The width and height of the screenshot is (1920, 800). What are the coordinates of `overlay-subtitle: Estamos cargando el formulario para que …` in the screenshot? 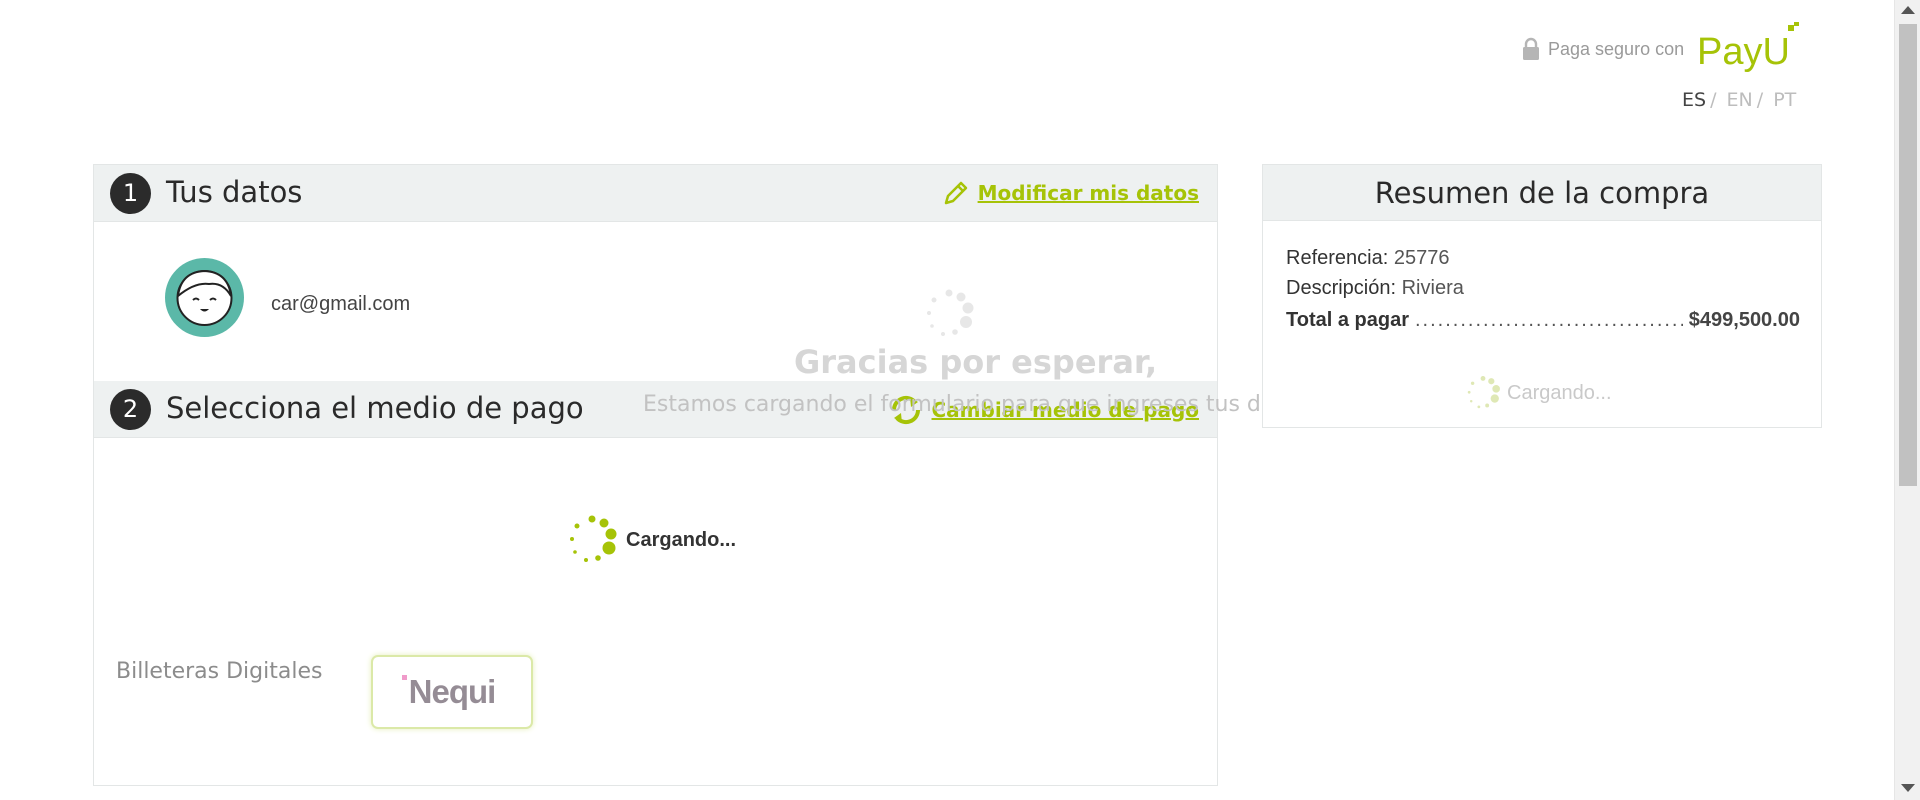 It's located at (979, 404).